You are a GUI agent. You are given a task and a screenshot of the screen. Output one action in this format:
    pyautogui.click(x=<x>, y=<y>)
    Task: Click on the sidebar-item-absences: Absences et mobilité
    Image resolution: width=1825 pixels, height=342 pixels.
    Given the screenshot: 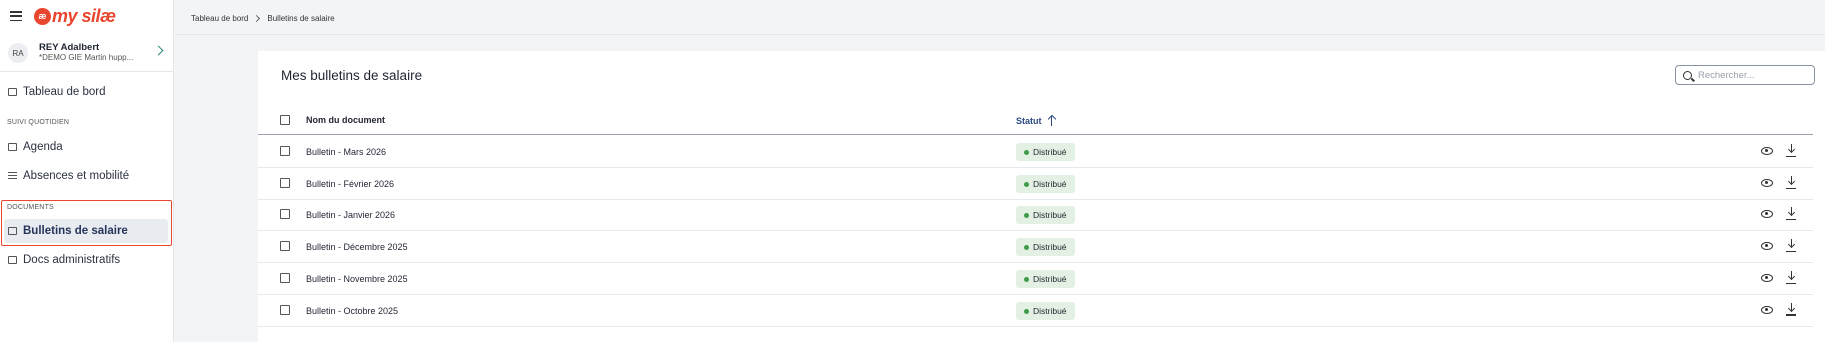 What is the action you would take?
    pyautogui.click(x=68, y=176)
    